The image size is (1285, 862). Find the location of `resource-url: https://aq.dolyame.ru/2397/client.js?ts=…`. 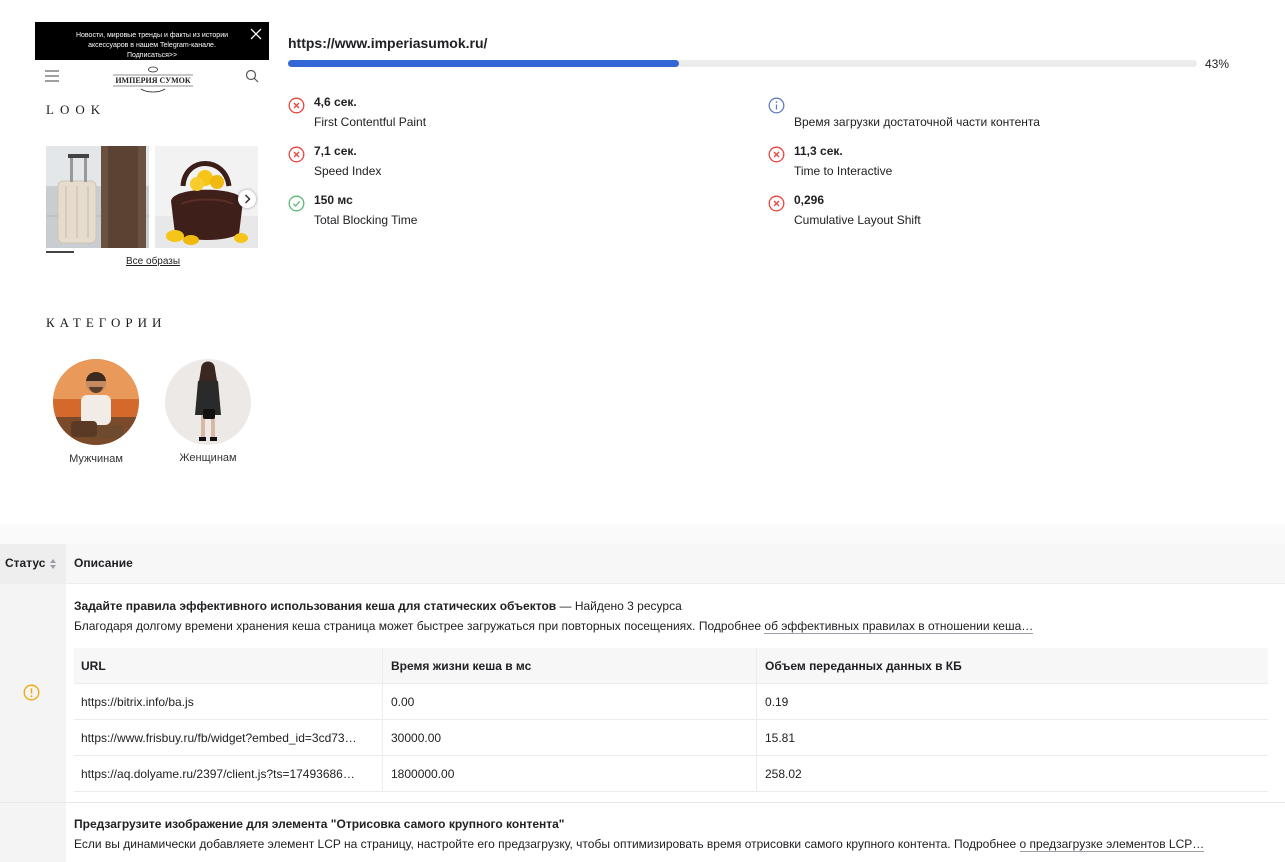

resource-url: https://aq.dolyame.ru/2397/client.js?ts=… is located at coordinates (226, 774).